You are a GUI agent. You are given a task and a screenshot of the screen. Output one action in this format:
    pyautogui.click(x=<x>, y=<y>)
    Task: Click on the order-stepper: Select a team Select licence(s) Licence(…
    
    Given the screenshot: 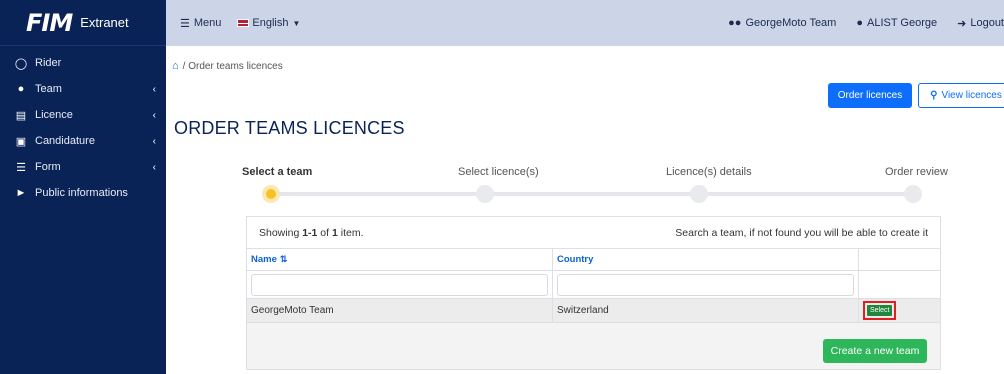 What is the action you would take?
    pyautogui.click(x=595, y=185)
    